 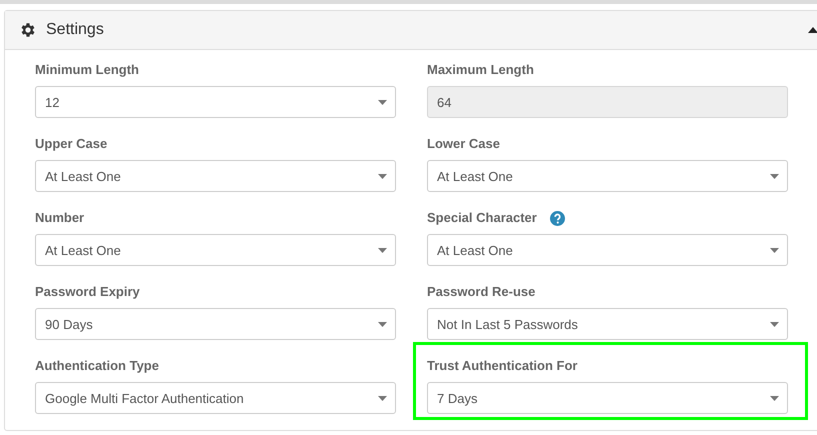 What do you see at coordinates (97, 366) in the screenshot?
I see `field-label: Authentication Type` at bounding box center [97, 366].